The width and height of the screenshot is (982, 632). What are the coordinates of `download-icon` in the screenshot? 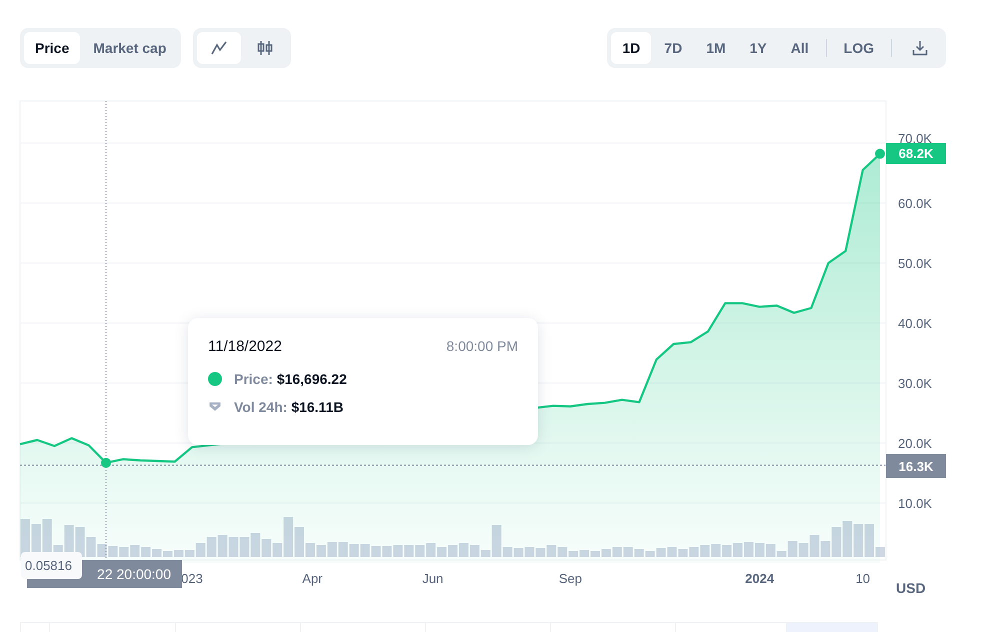 It's located at (920, 48).